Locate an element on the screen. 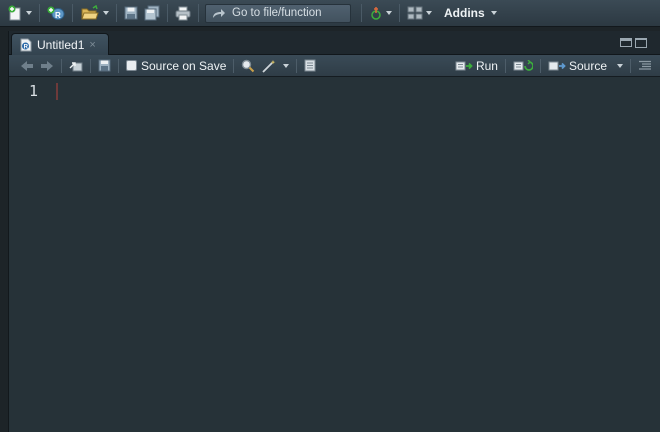 The height and width of the screenshot is (432, 660). print-icon is located at coordinates (183, 13).